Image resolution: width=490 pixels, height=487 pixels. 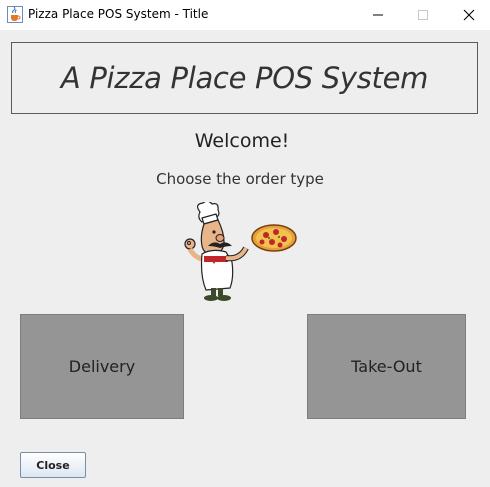 I want to click on pizza-chef-icon, so click(x=238, y=253).